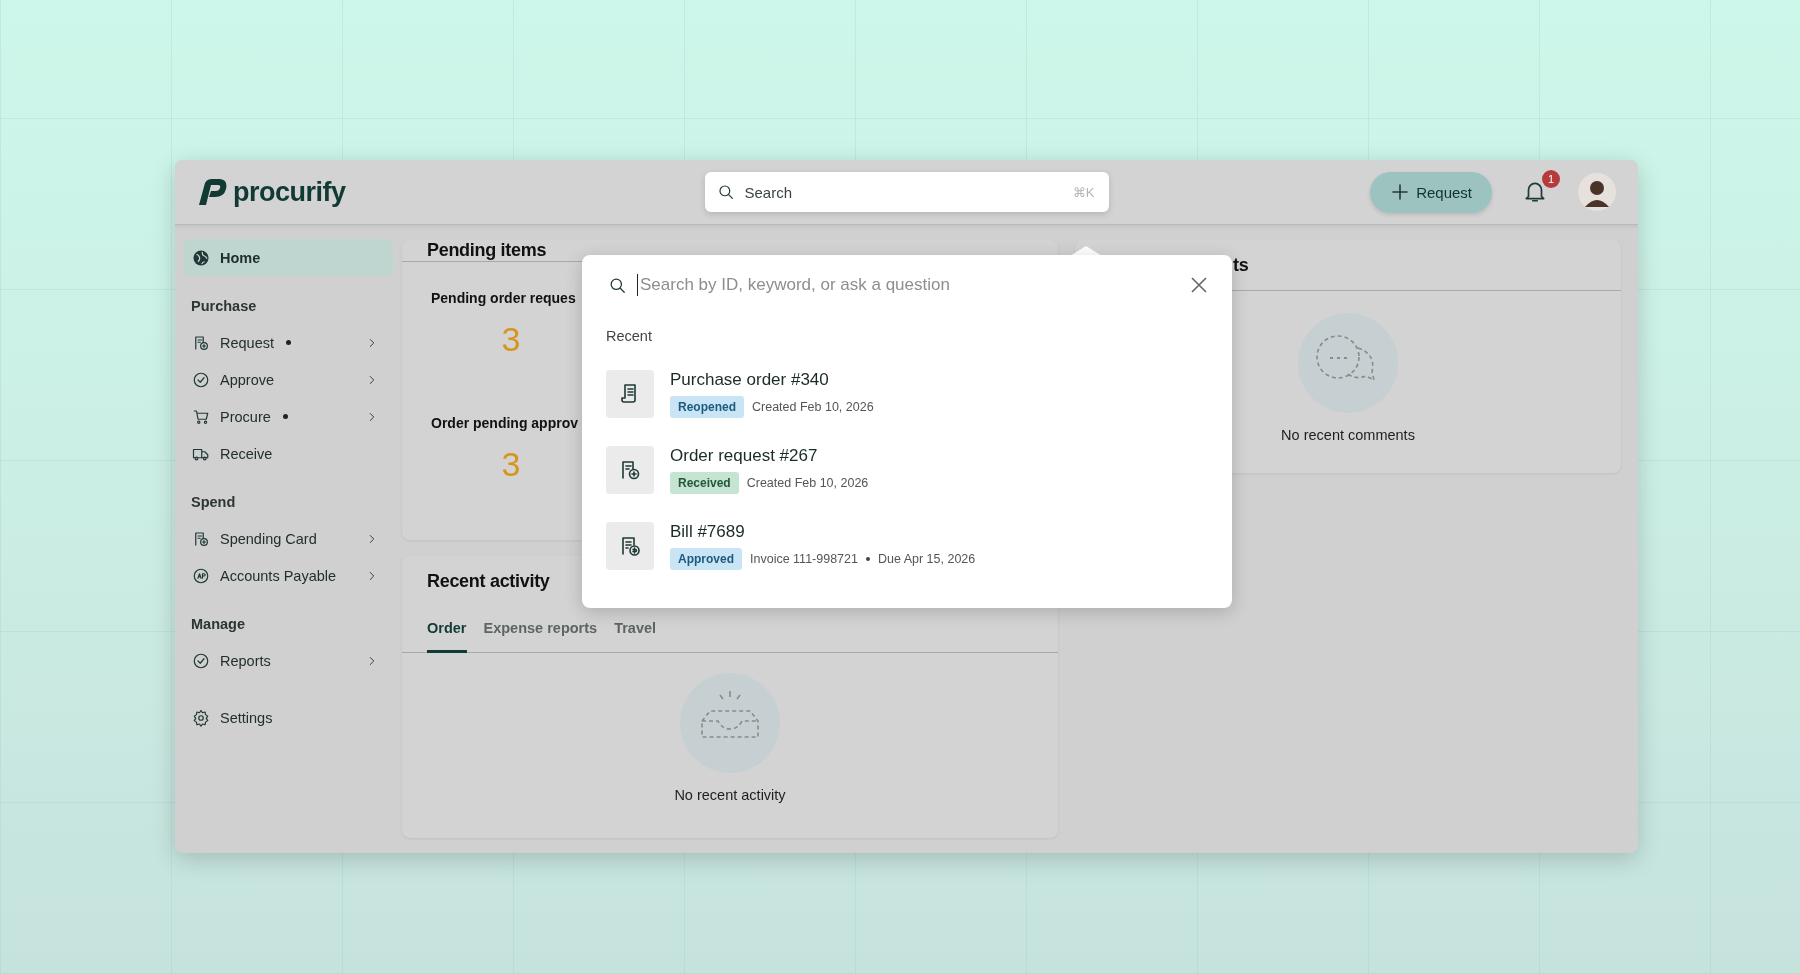  Describe the element at coordinates (288, 257) in the screenshot. I see `nav-item: Home` at that location.